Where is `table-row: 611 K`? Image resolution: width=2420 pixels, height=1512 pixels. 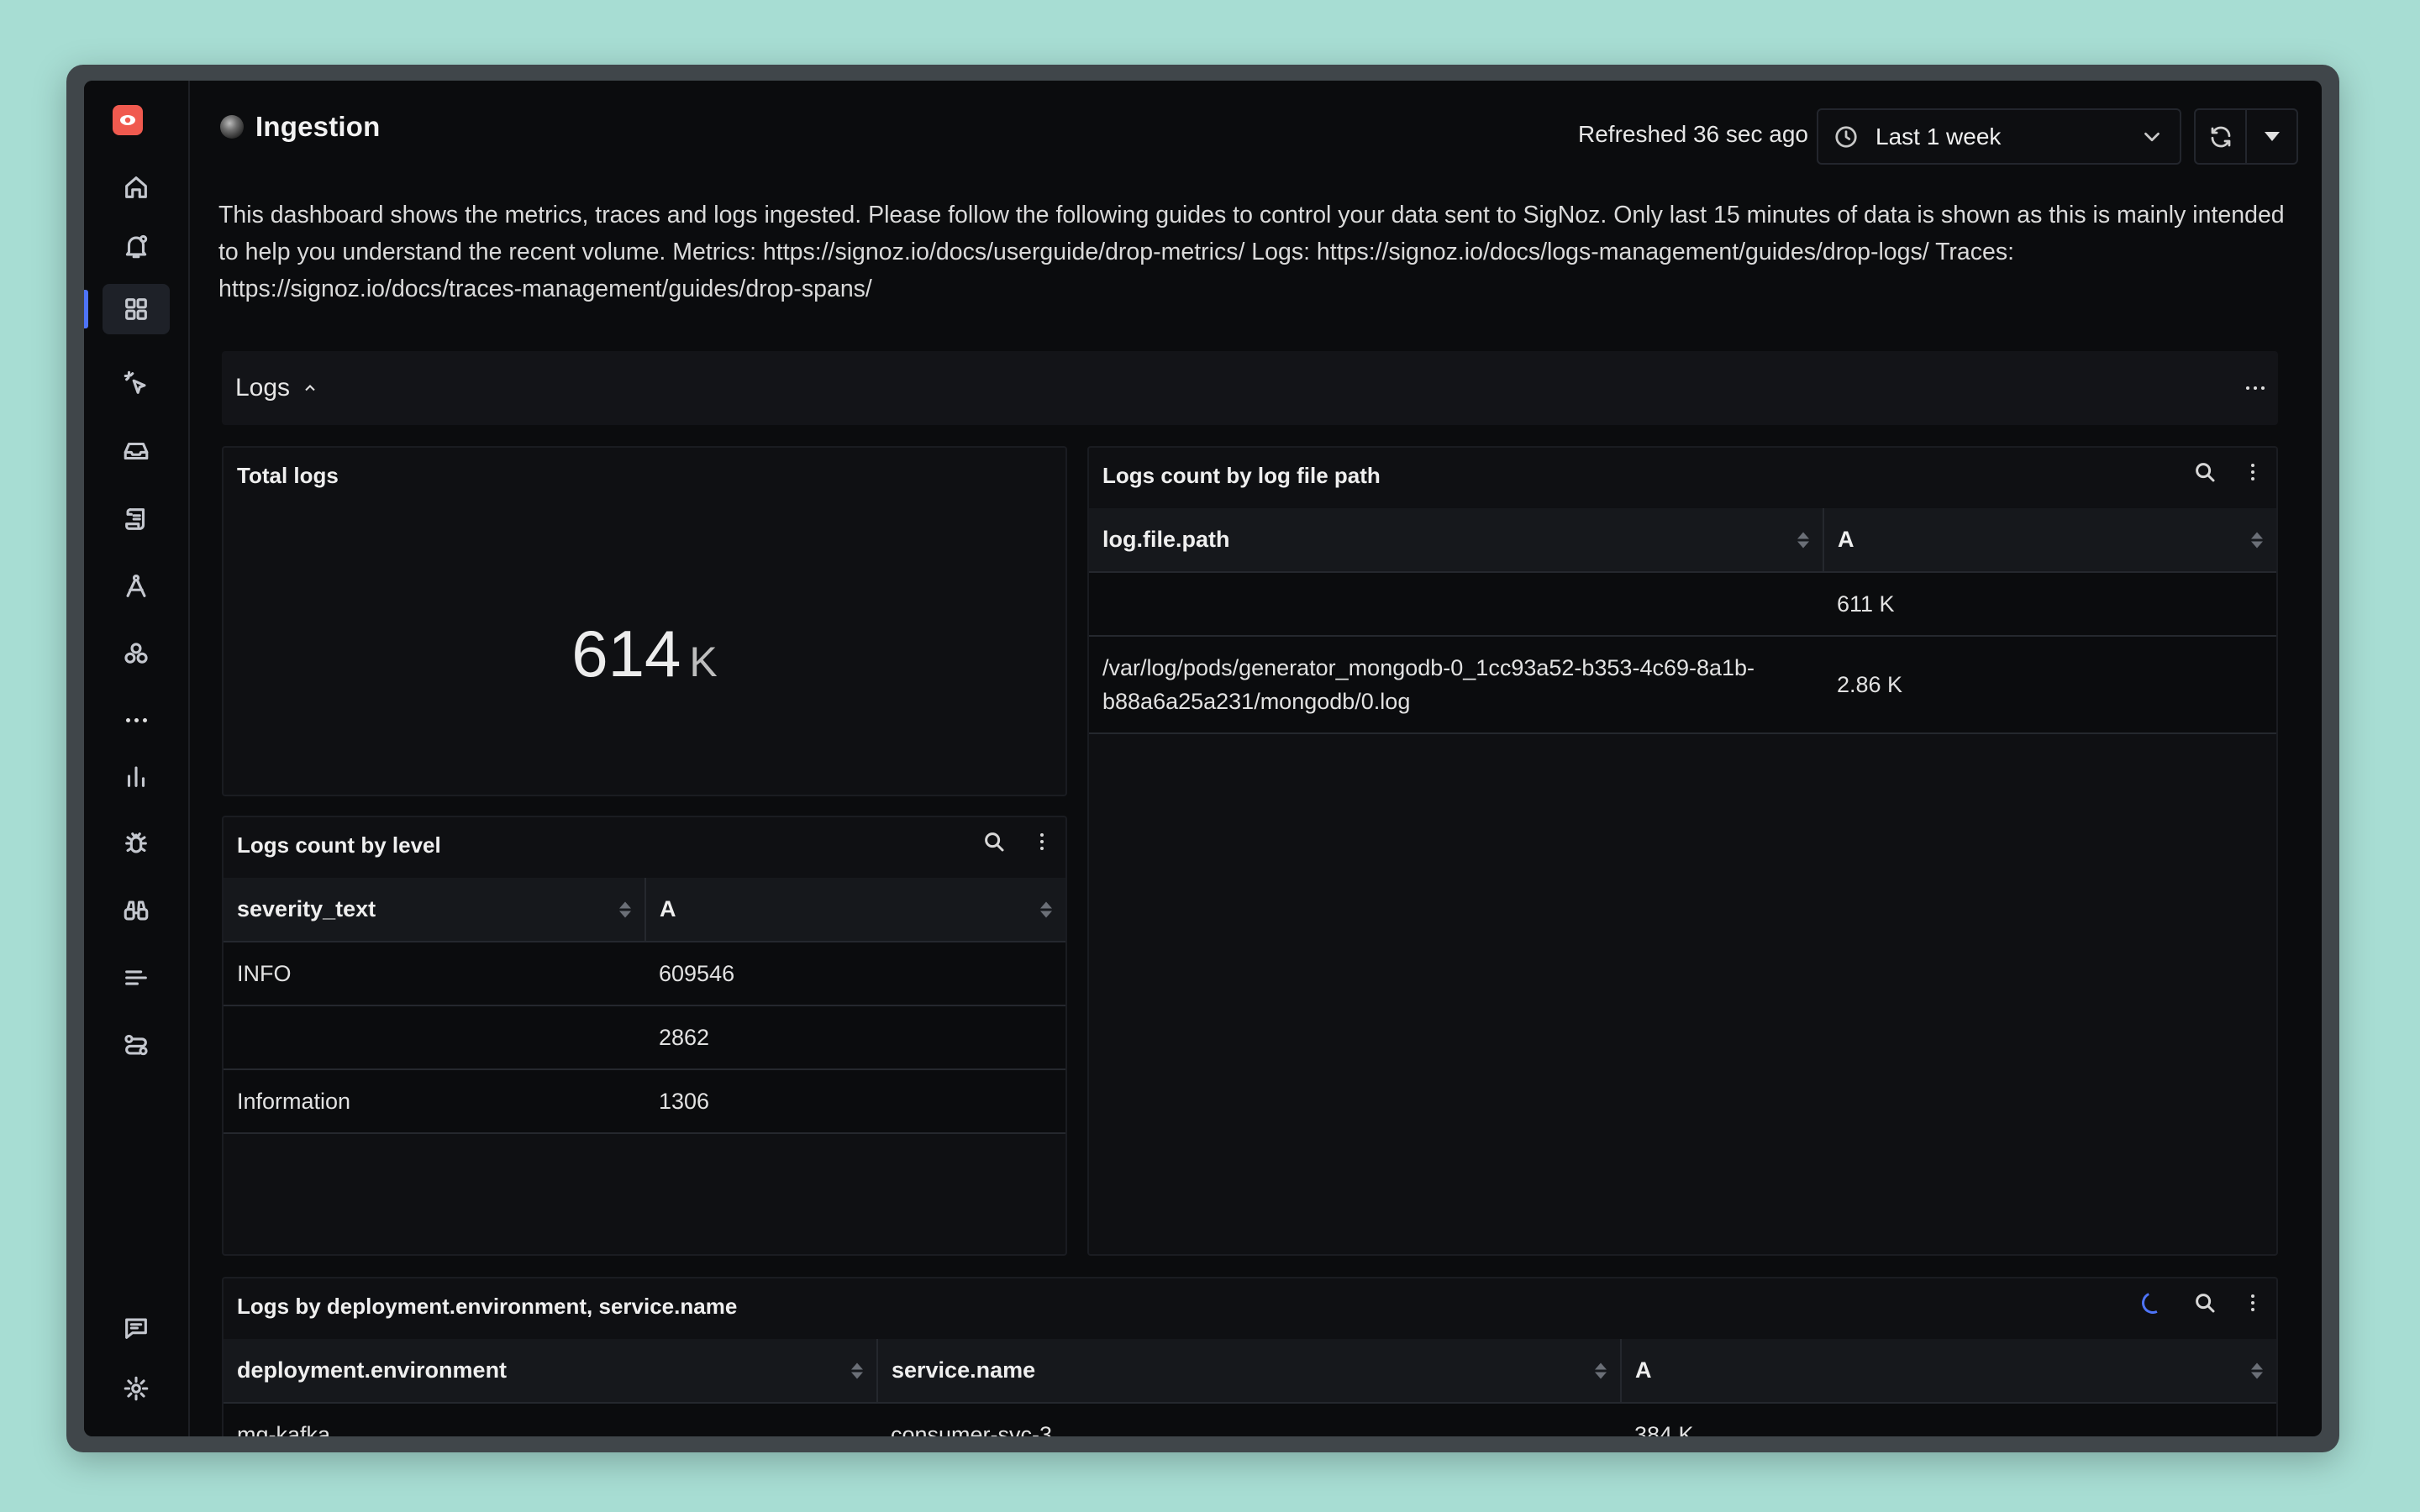
table-row: 611 K is located at coordinates (1682, 604).